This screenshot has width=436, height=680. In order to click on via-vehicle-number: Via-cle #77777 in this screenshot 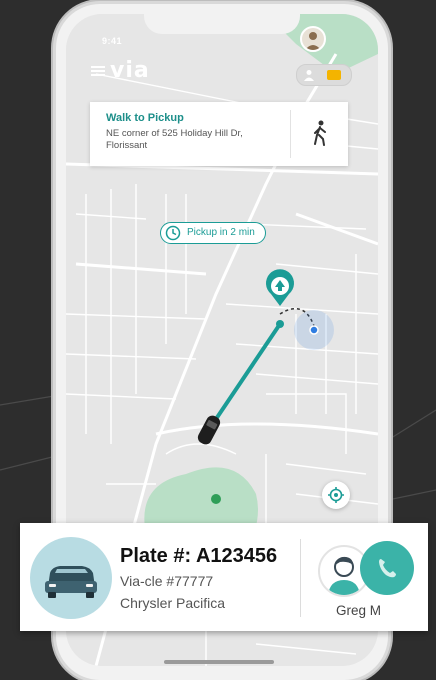, I will do `click(167, 581)`.